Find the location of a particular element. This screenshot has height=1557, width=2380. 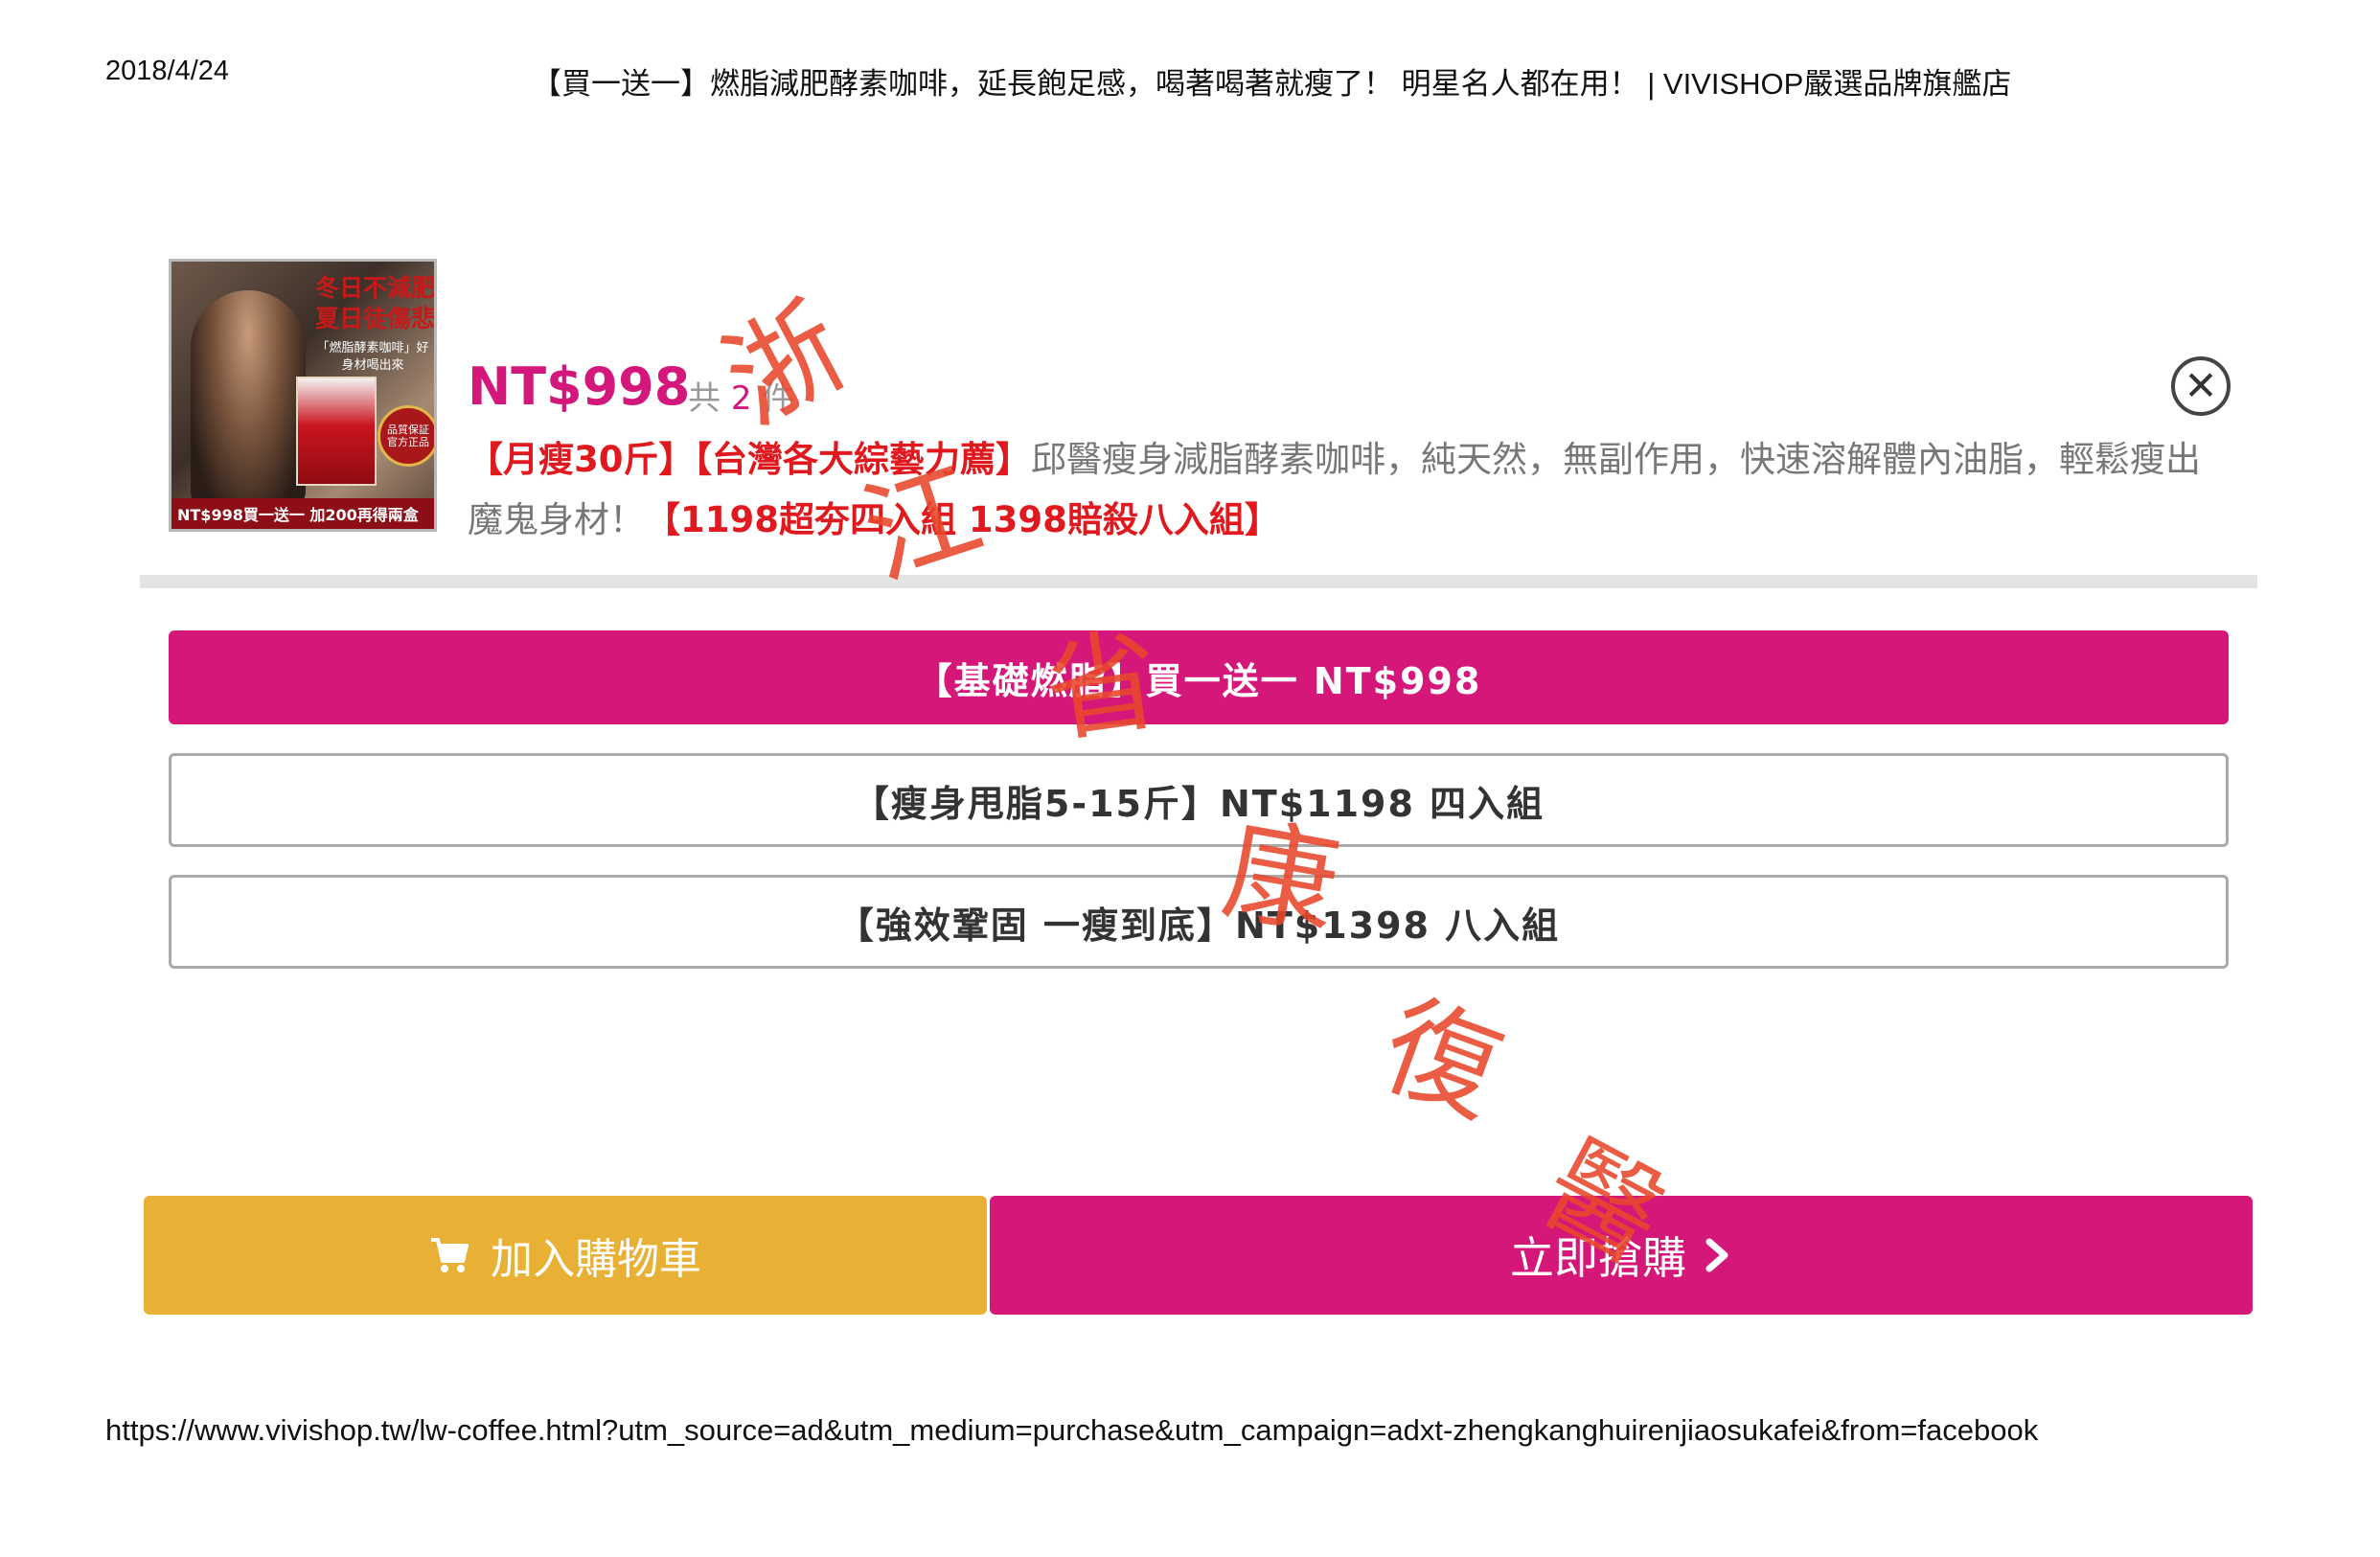

close-button: ✕ is located at coordinates (2201, 386).